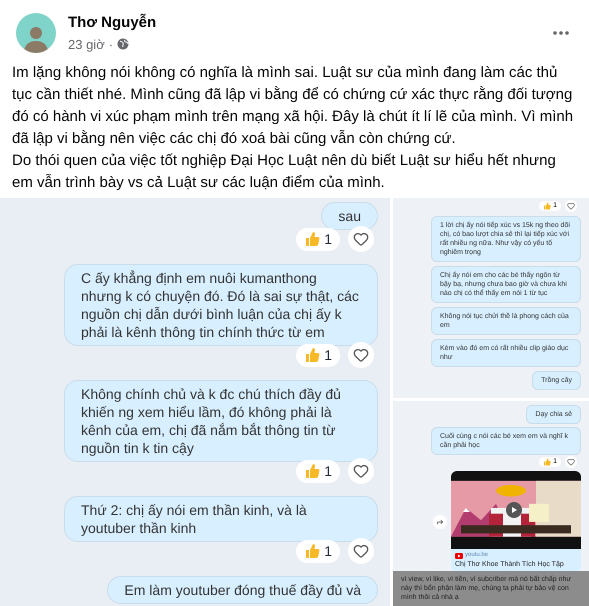  What do you see at coordinates (349, 216) in the screenshot?
I see `message-bubble: sau` at bounding box center [349, 216].